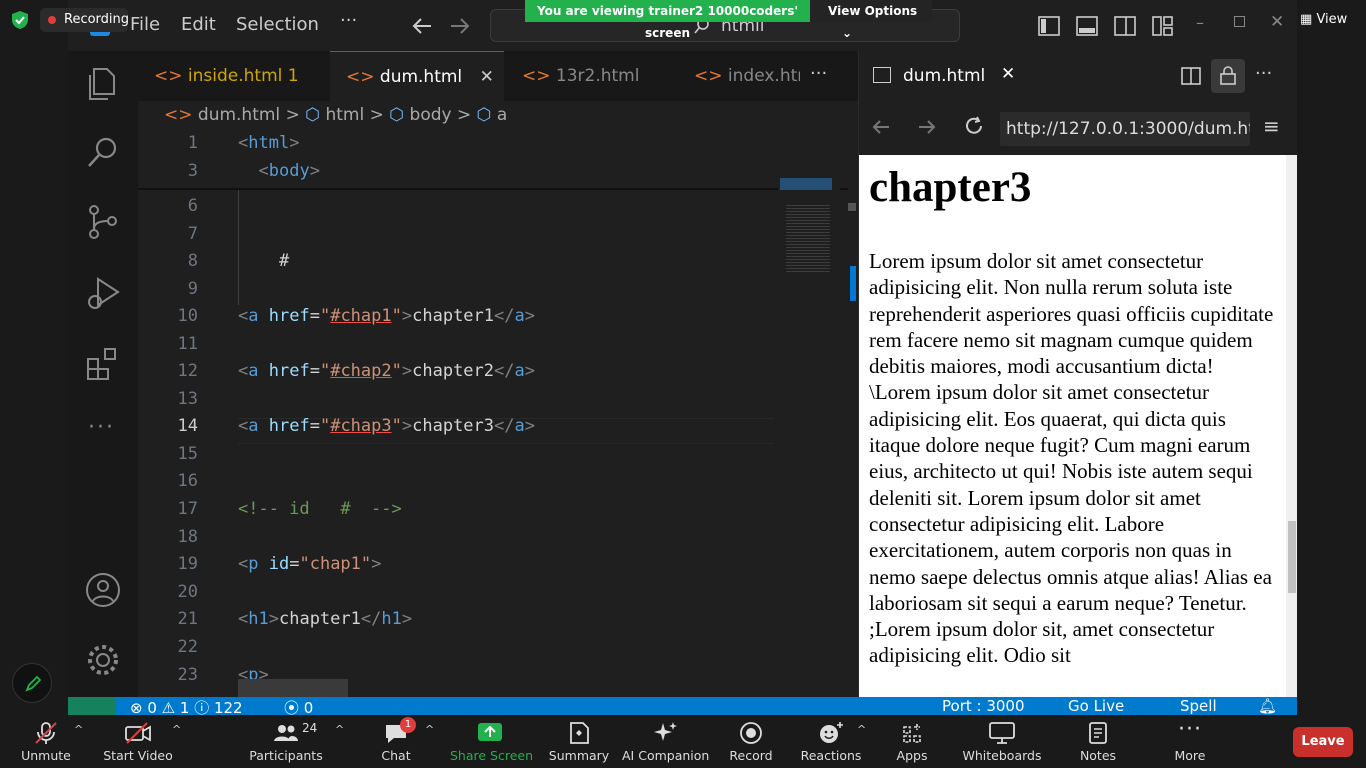 The width and height of the screenshot is (1366, 768). What do you see at coordinates (319, 619) in the screenshot?
I see `code-token: chapter1` at bounding box center [319, 619].